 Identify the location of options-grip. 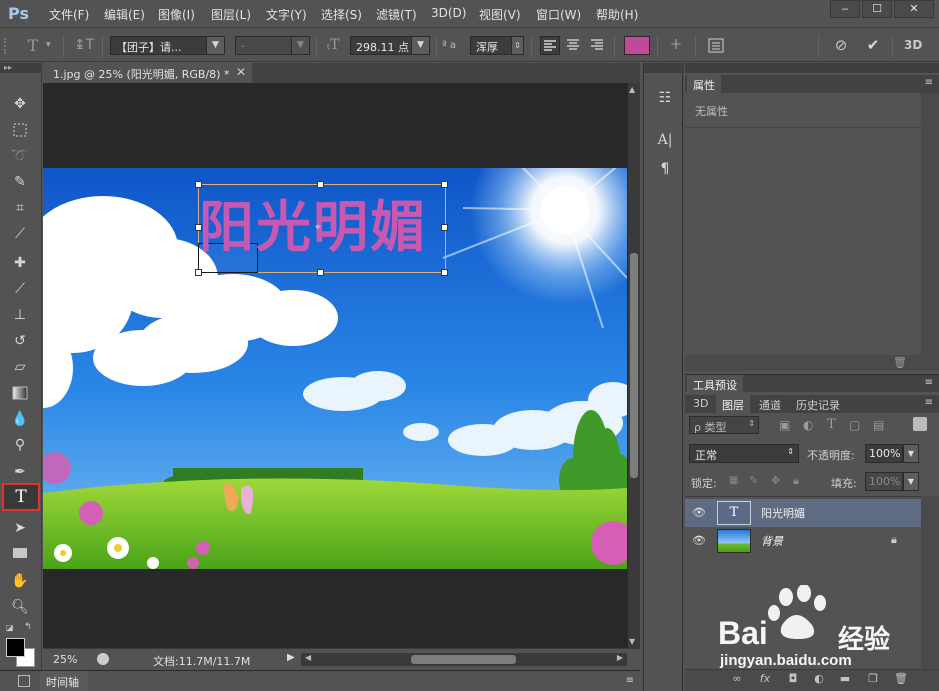
(7, 46).